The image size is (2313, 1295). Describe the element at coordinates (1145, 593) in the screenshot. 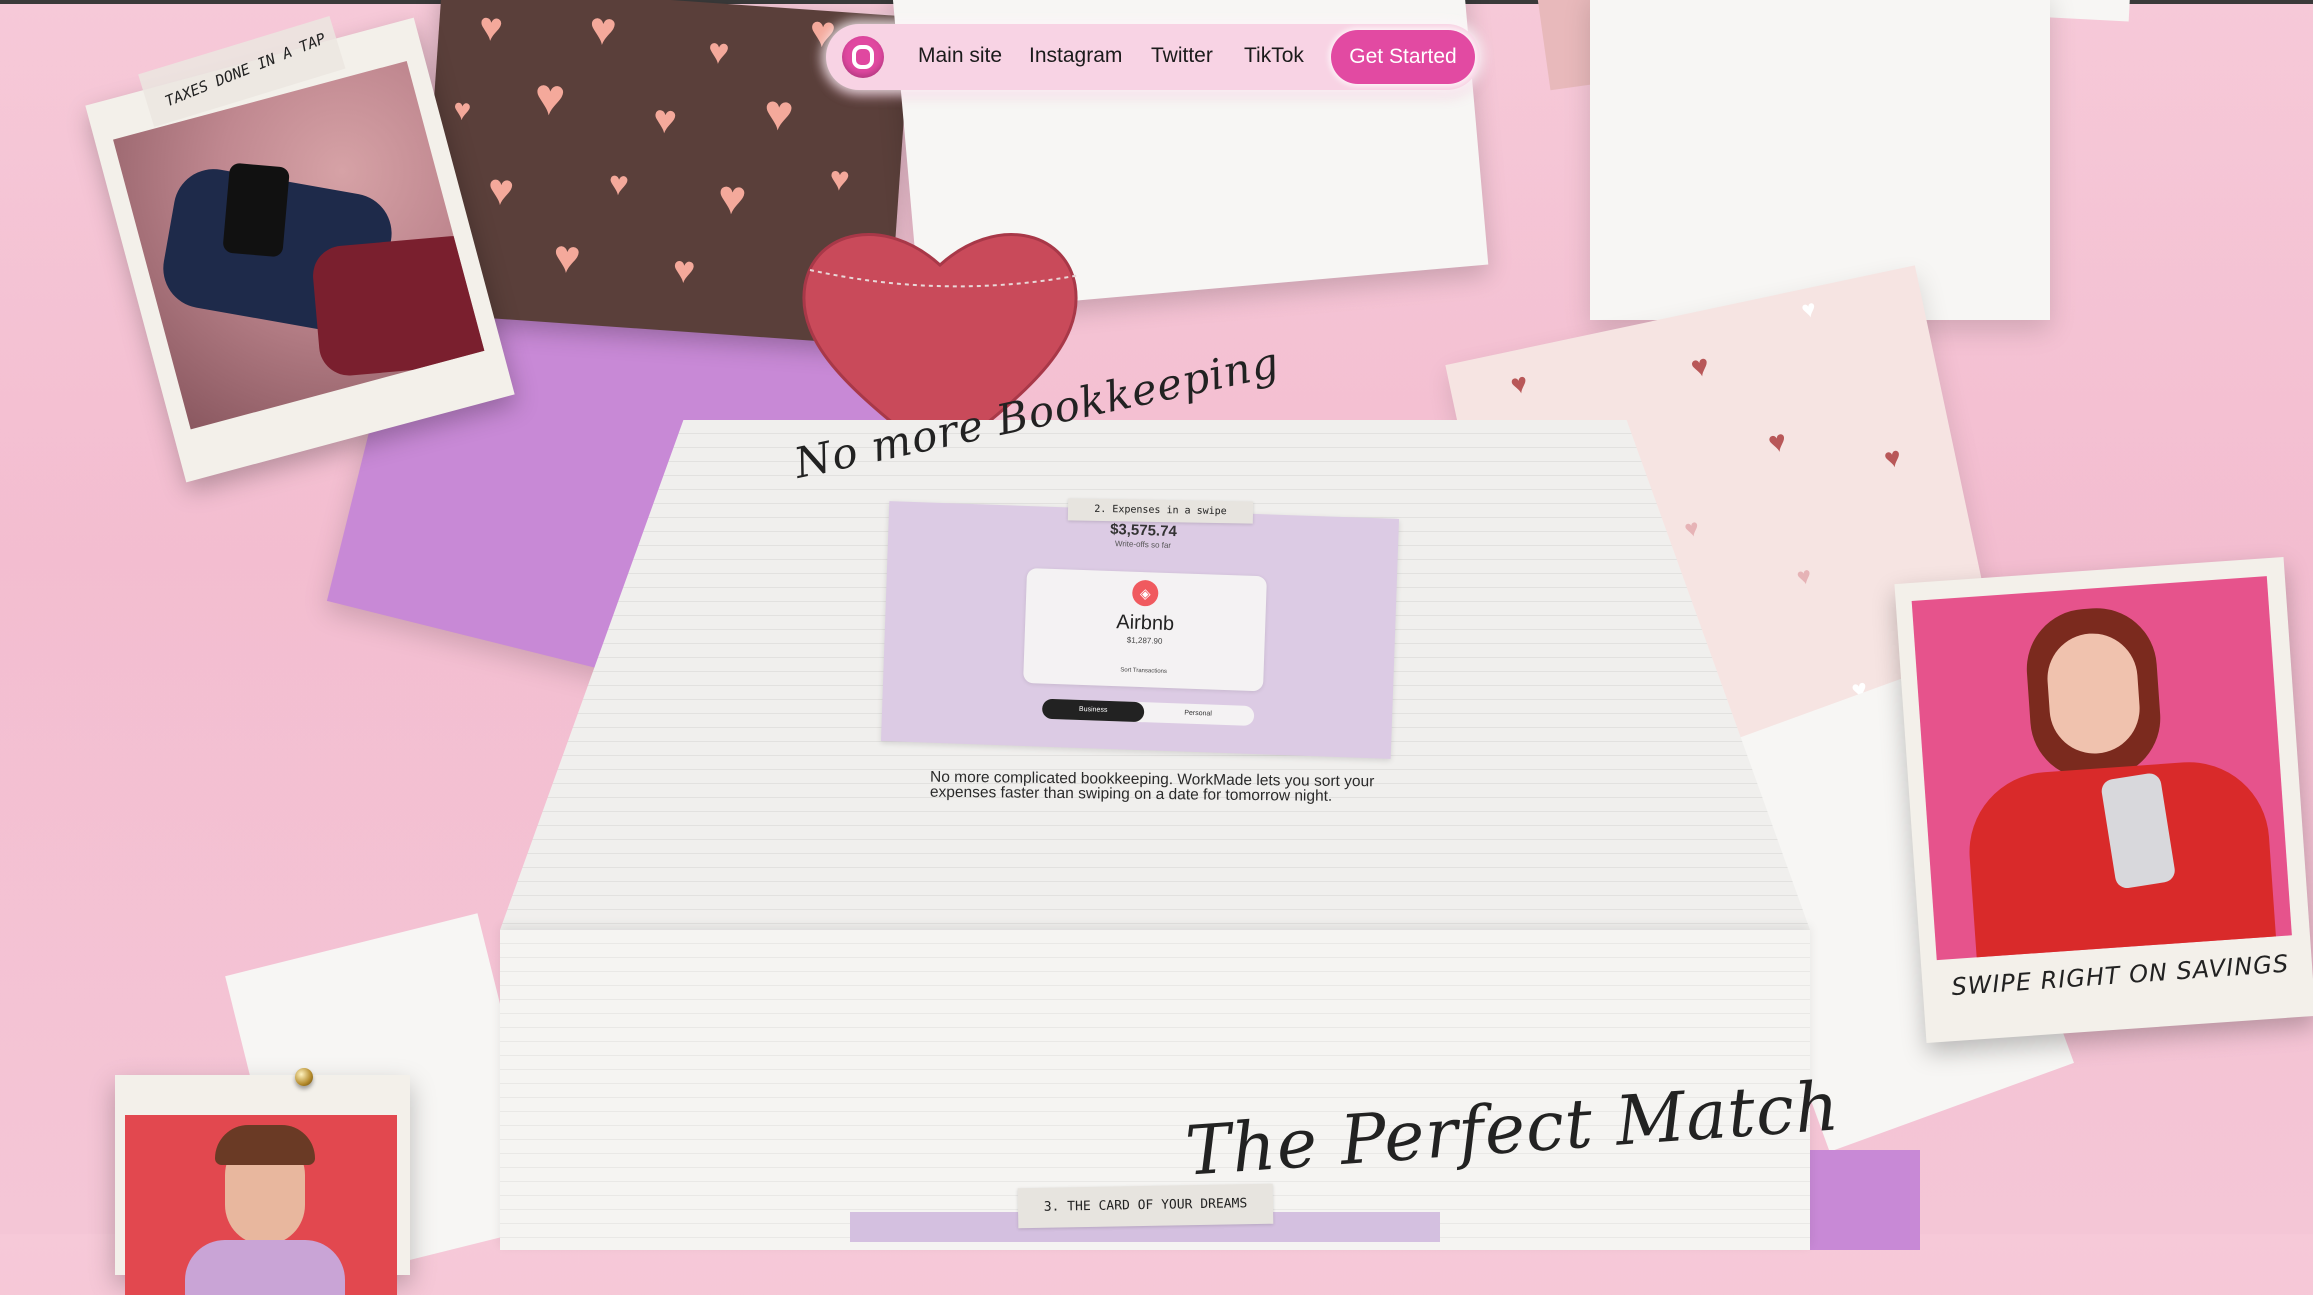

I see `airbnb-icon: ◈` at that location.